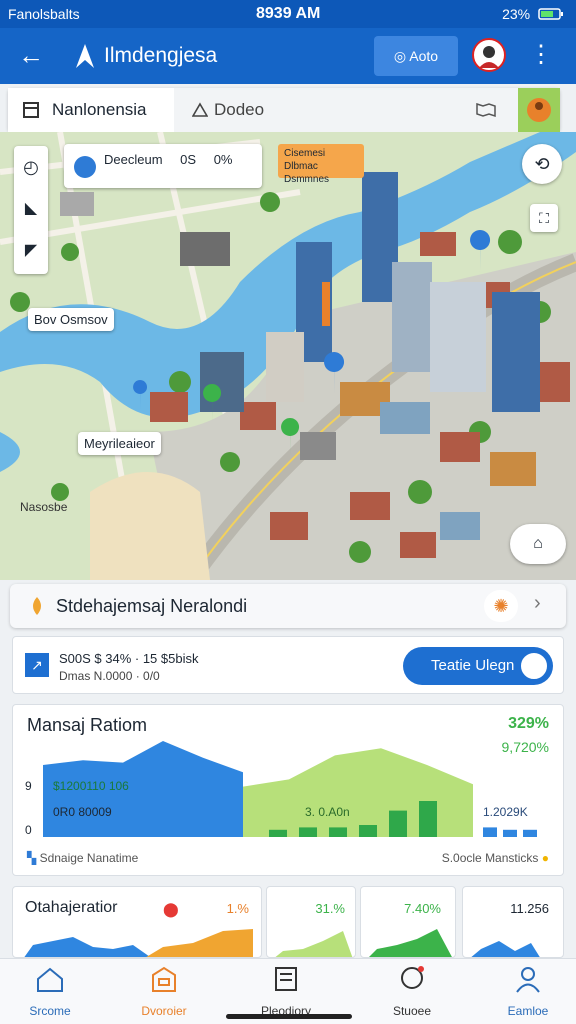 This screenshot has height=1024, width=576. I want to click on app-bar: ← Ilmdengjesa ◎ Aoto ⋮, so click(288, 56).